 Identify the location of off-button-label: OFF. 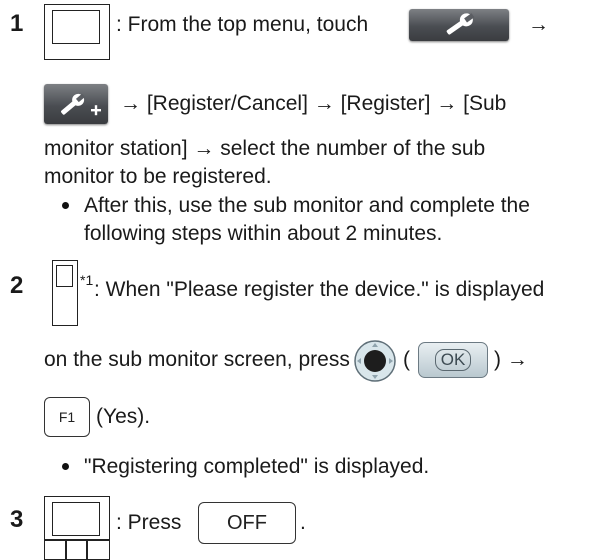
(247, 522).